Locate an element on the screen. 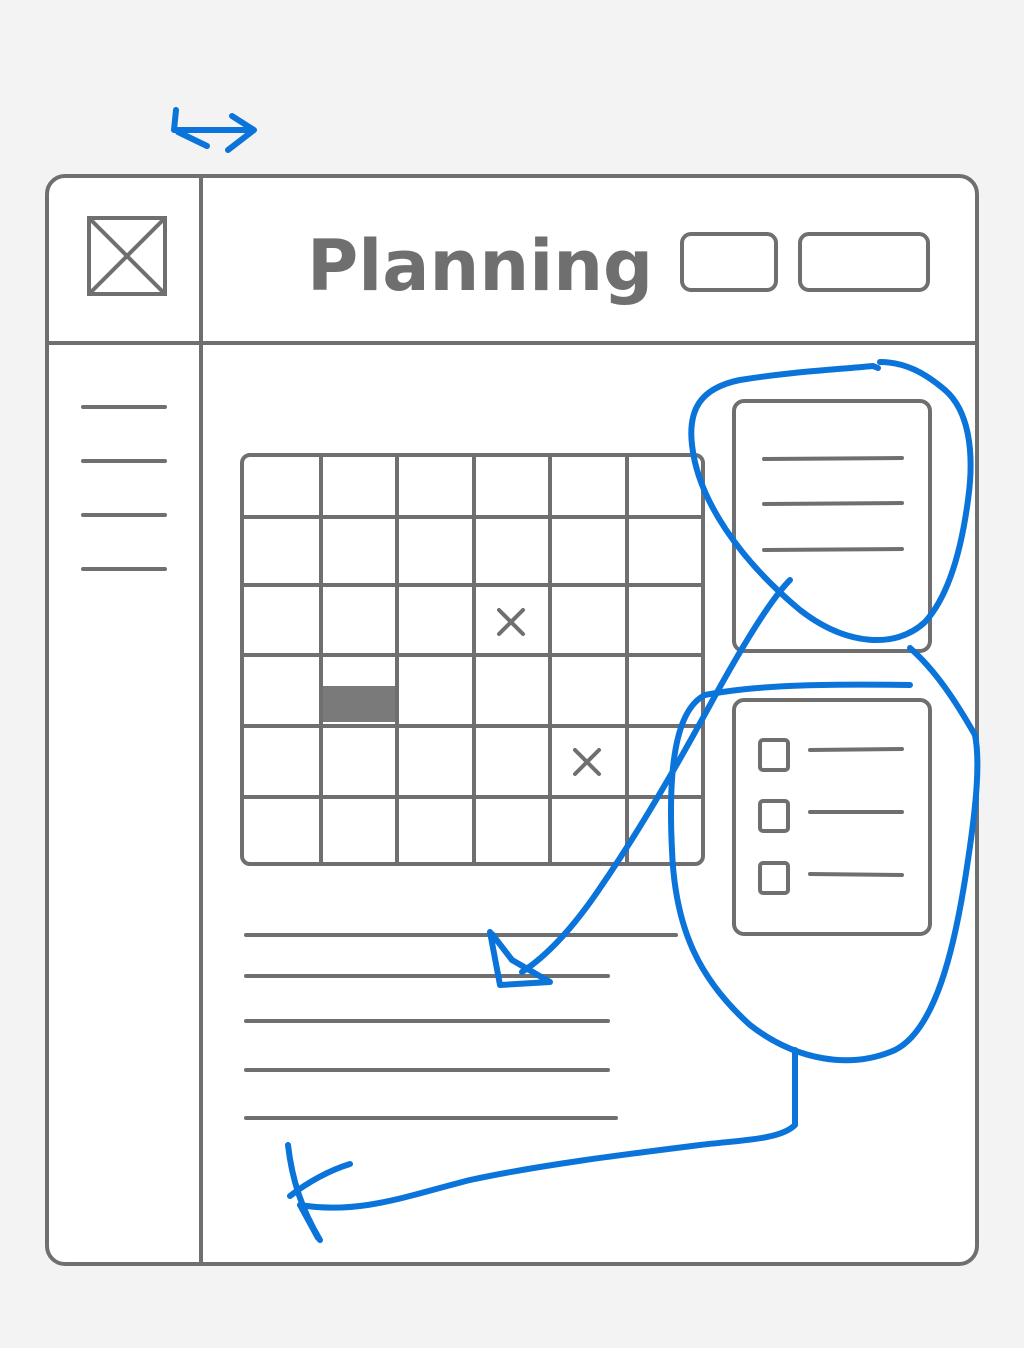  calendar-selected-cell is located at coordinates (359, 704).